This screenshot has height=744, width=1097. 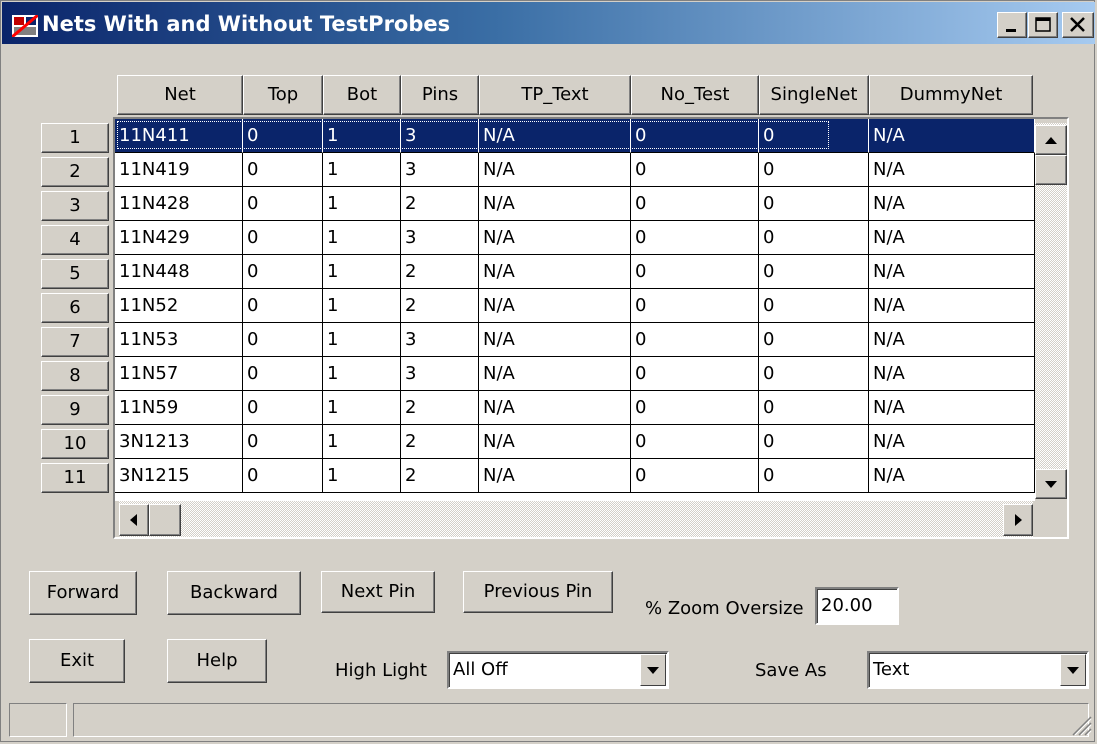 I want to click on zoom-oversize-input: 20.00, so click(x=857, y=606).